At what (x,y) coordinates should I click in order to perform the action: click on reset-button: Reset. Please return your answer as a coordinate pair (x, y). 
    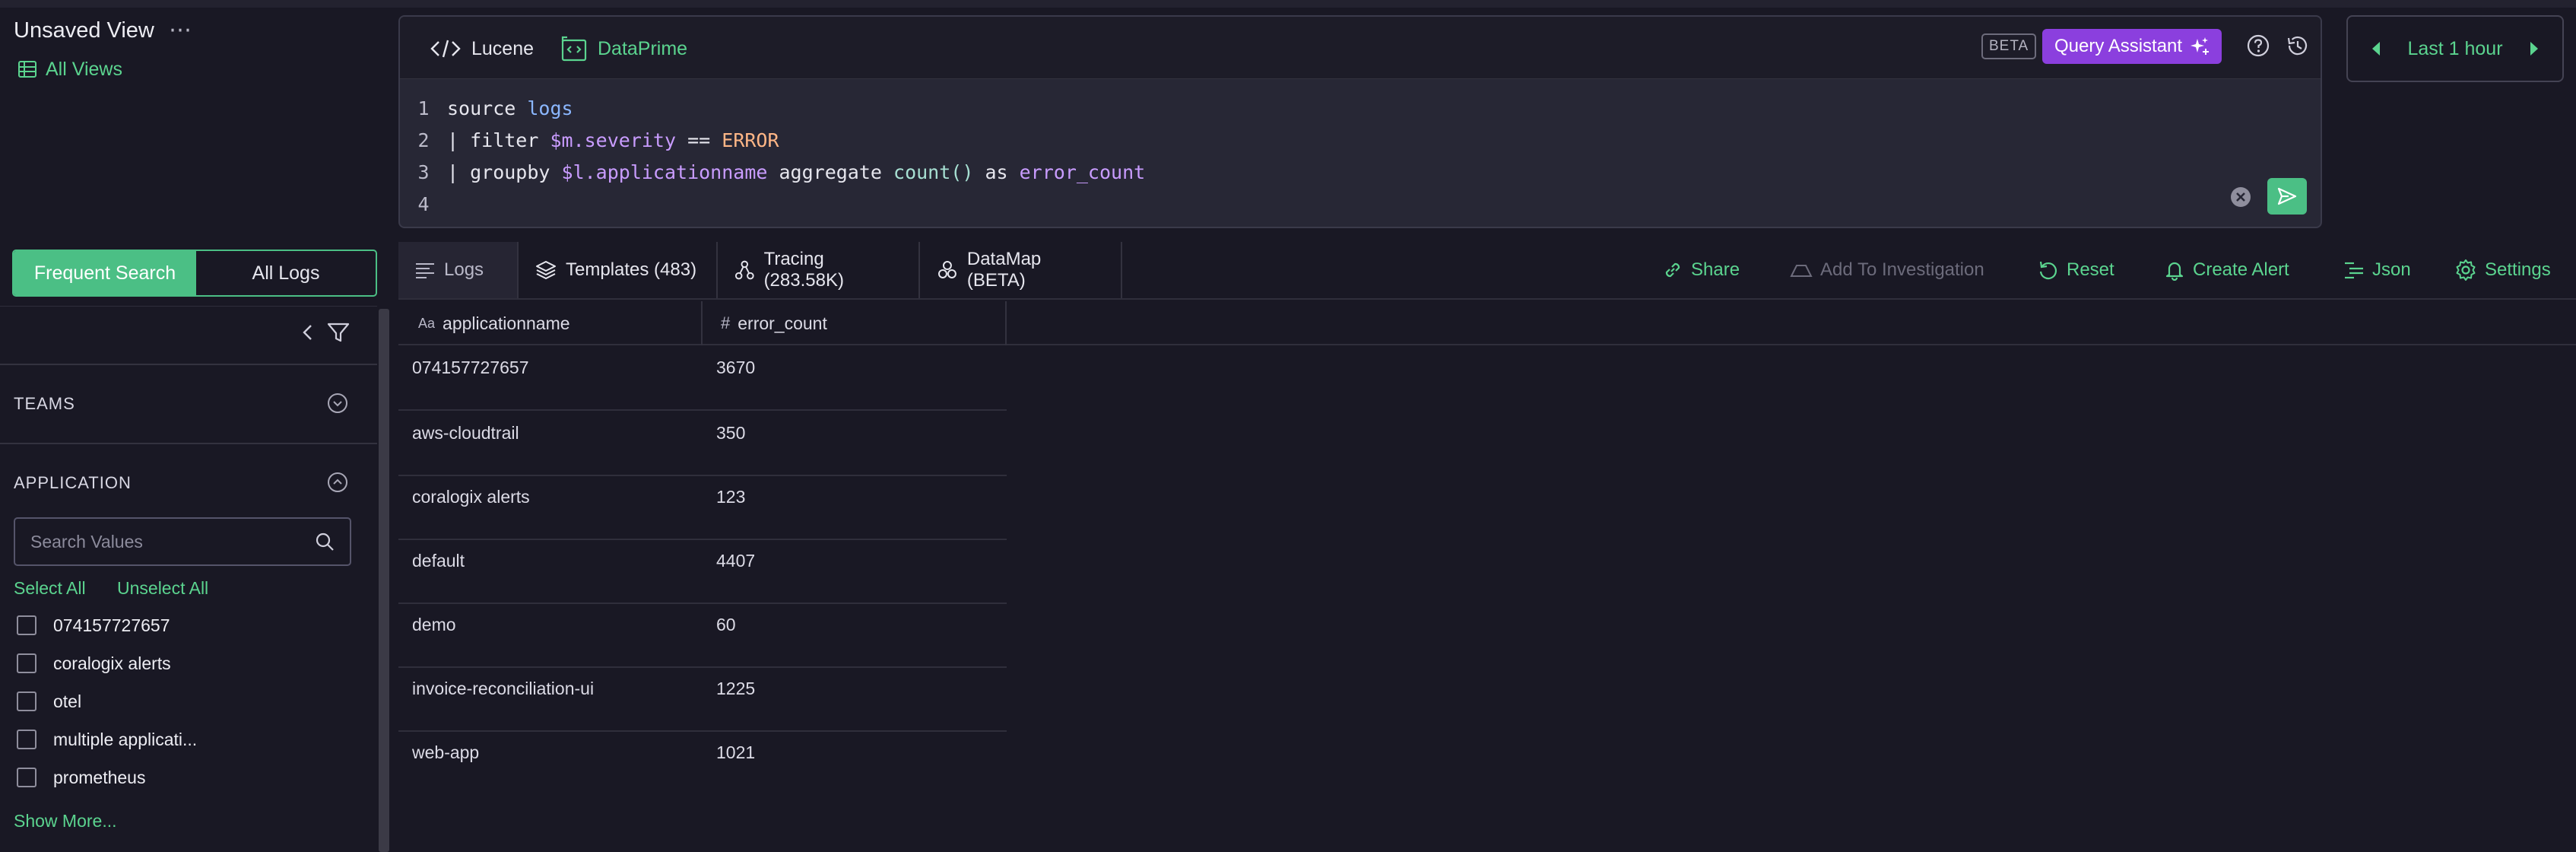
    Looking at the image, I should click on (2076, 270).